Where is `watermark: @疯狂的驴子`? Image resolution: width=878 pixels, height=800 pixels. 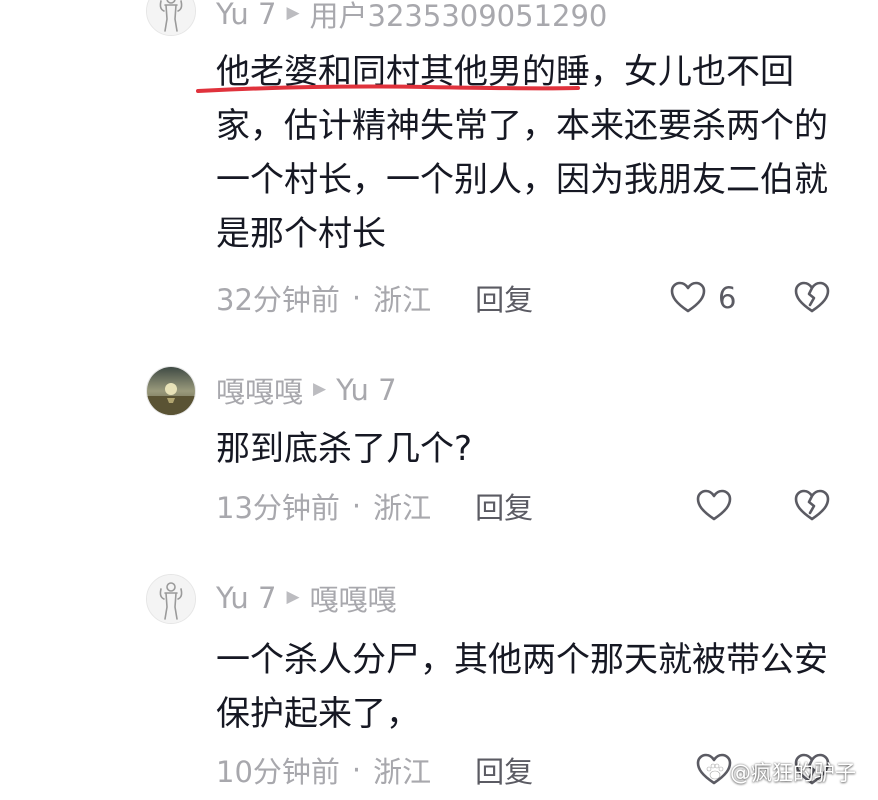 watermark: @疯狂的驴子 is located at coordinates (780, 772).